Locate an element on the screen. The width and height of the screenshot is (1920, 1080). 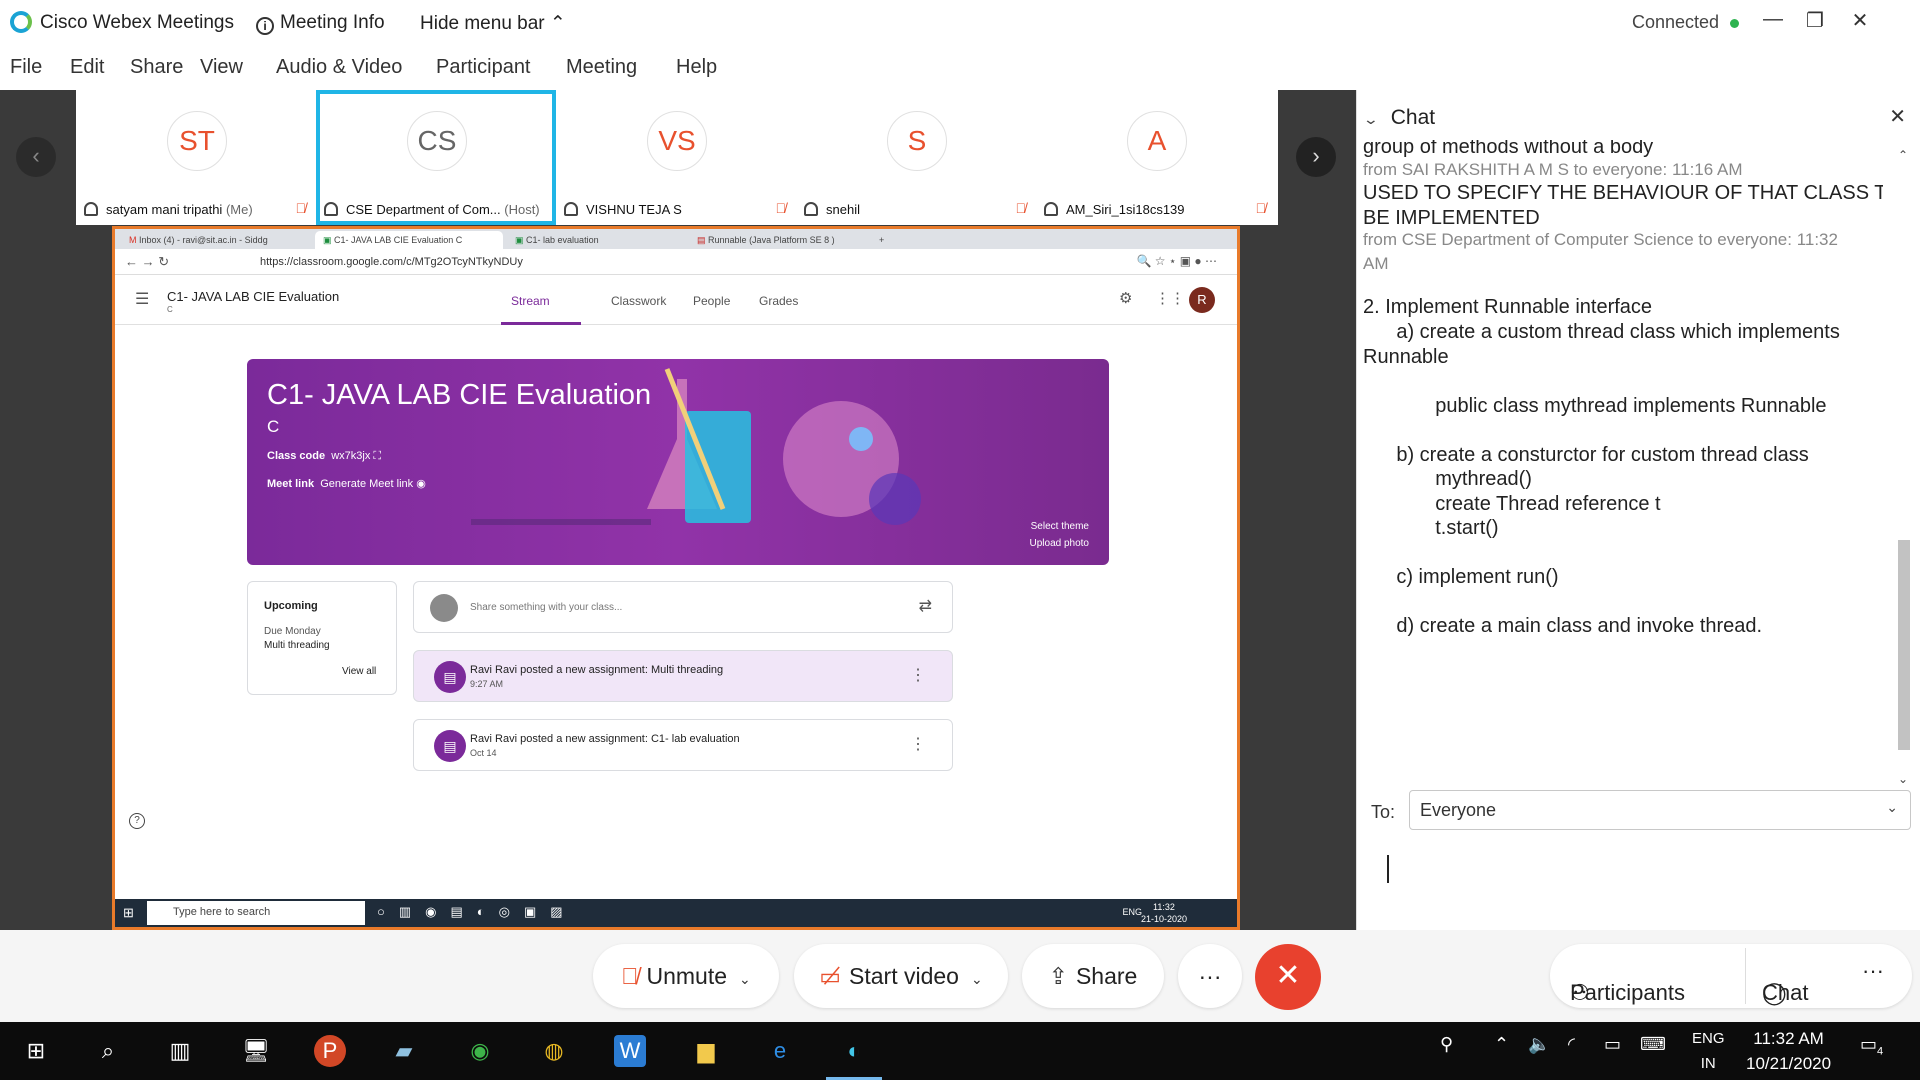
menu-meeting: Meeting is located at coordinates (601, 67).